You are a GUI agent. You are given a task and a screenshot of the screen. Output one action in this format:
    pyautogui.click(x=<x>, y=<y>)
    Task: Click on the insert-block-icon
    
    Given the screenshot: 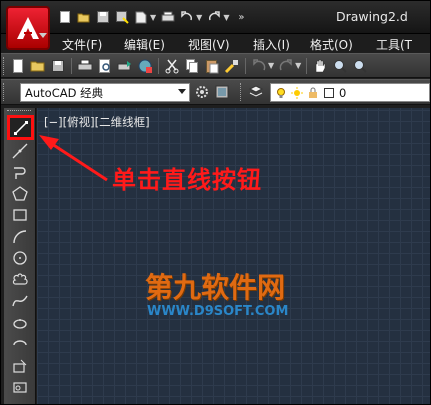 What is the action you would take?
    pyautogui.click(x=20, y=366)
    